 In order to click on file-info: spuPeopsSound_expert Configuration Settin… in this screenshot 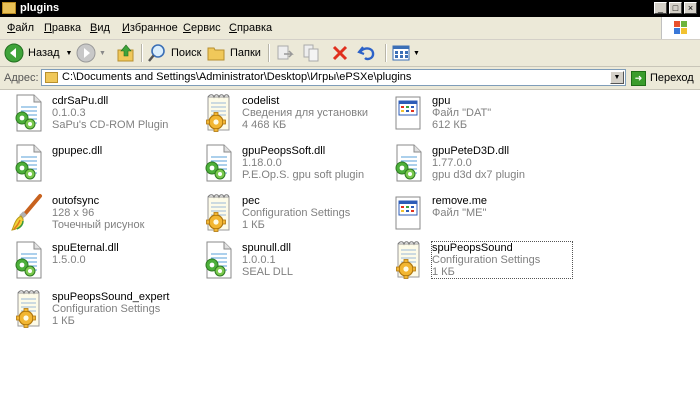, I will do `click(122, 309)`.